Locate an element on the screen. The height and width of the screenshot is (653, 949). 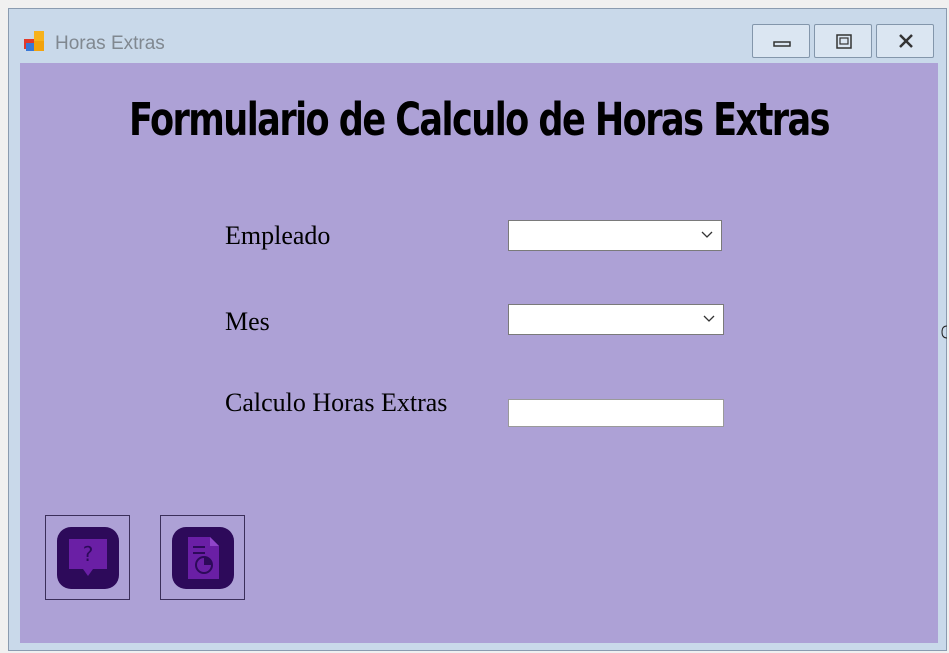
title-bar: Horas Extras is located at coordinates (477, 36).